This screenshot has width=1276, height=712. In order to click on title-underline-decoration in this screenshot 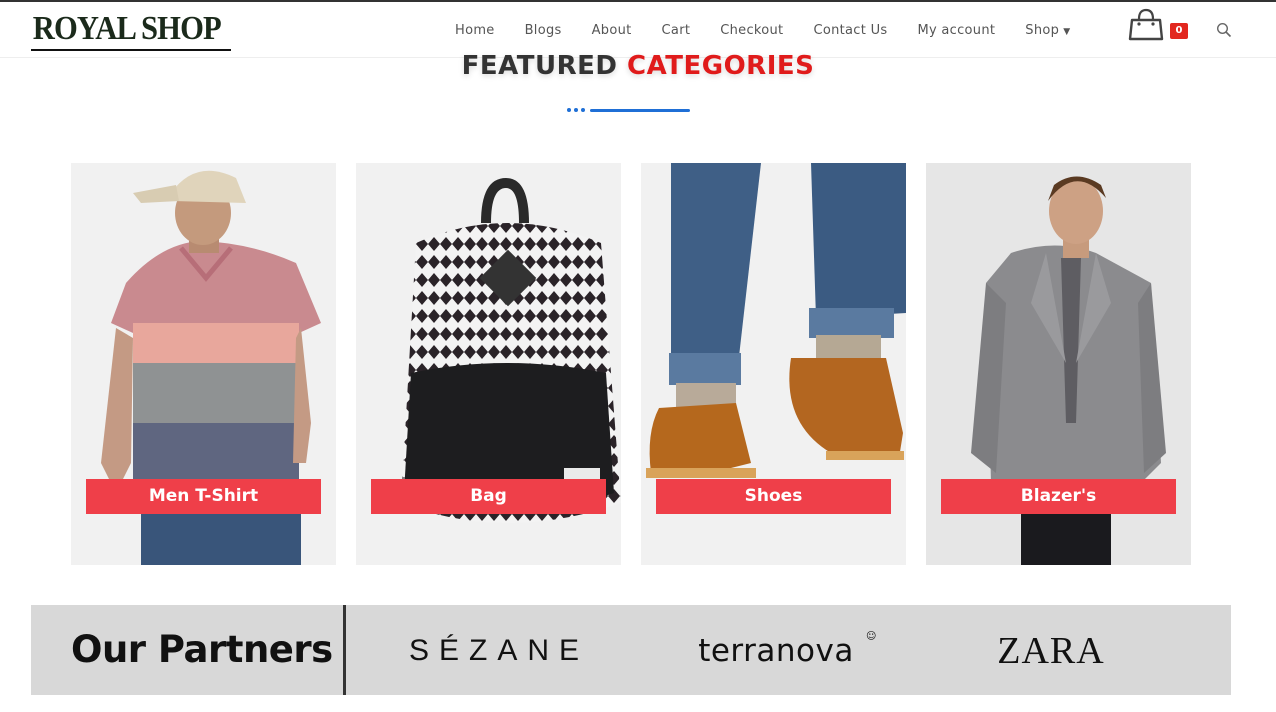, I will do `click(628, 110)`.